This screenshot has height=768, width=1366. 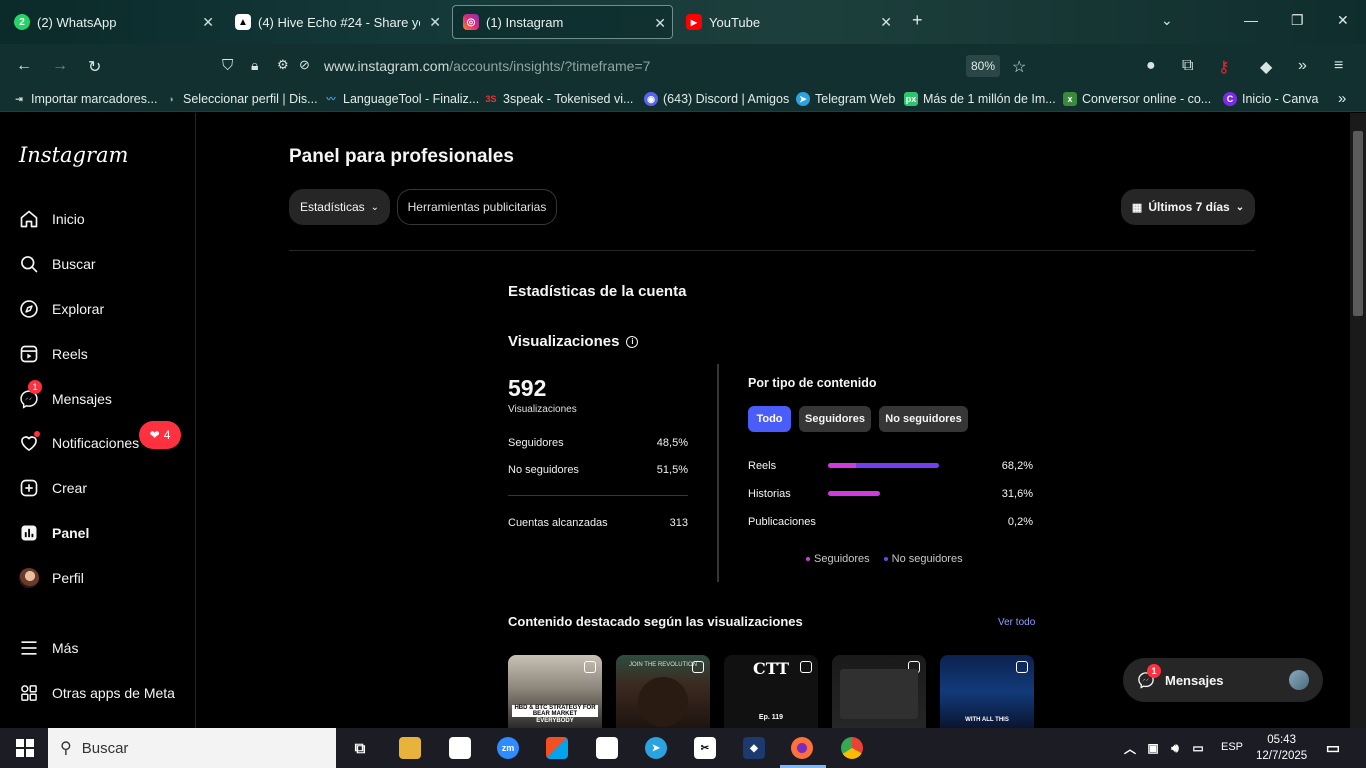 I want to click on messages-floating-button: 1 Mensajes, so click(x=1223, y=680).